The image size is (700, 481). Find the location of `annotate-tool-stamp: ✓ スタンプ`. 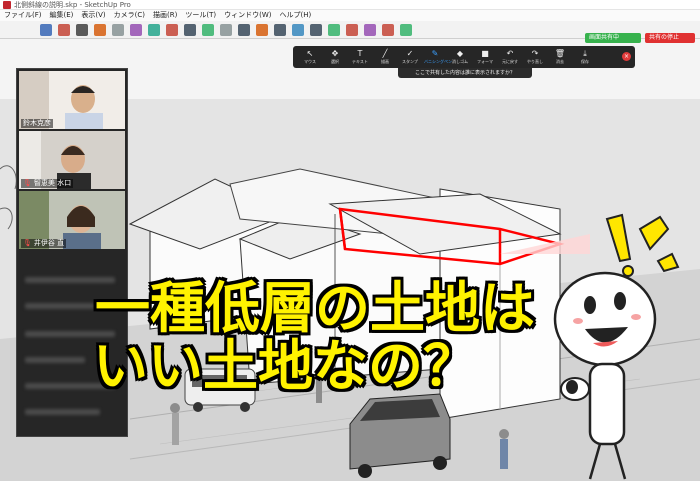

annotate-tool-stamp: ✓ スタンプ is located at coordinates (410, 57).